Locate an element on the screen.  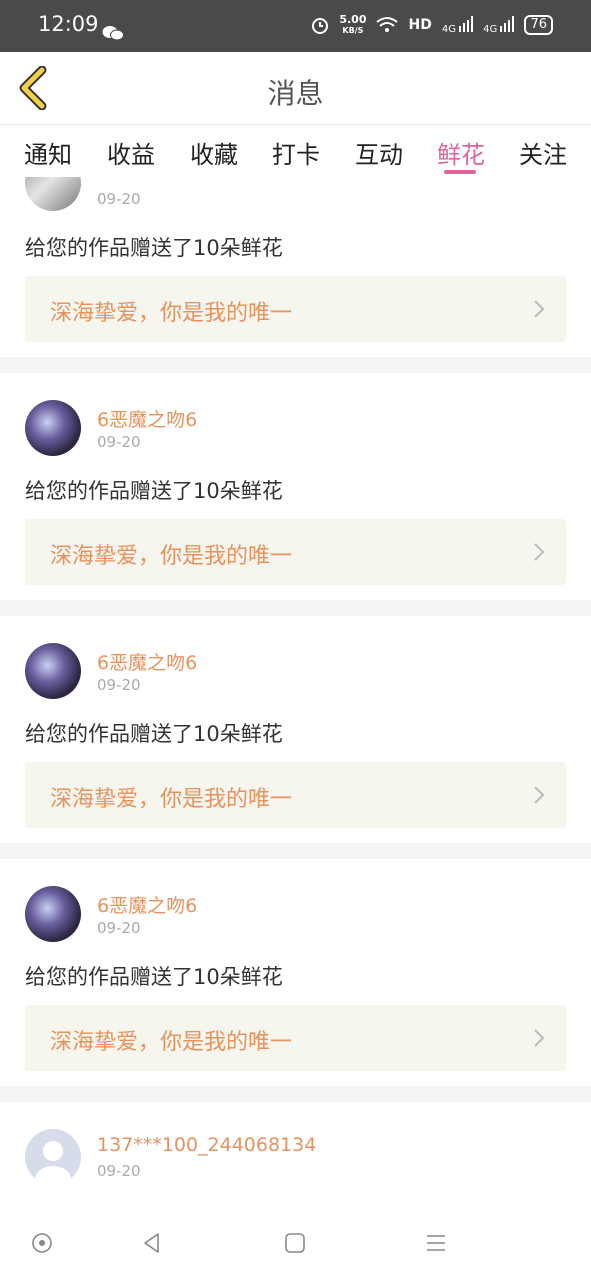
alarm-icon is located at coordinates (320, 26).